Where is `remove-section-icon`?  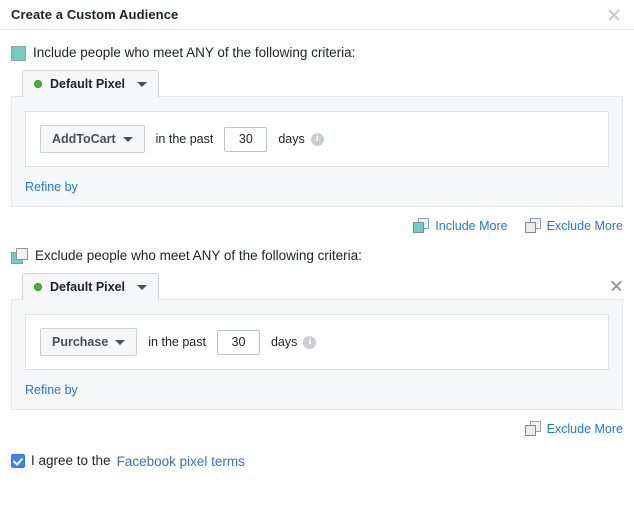
remove-section-icon is located at coordinates (617, 286).